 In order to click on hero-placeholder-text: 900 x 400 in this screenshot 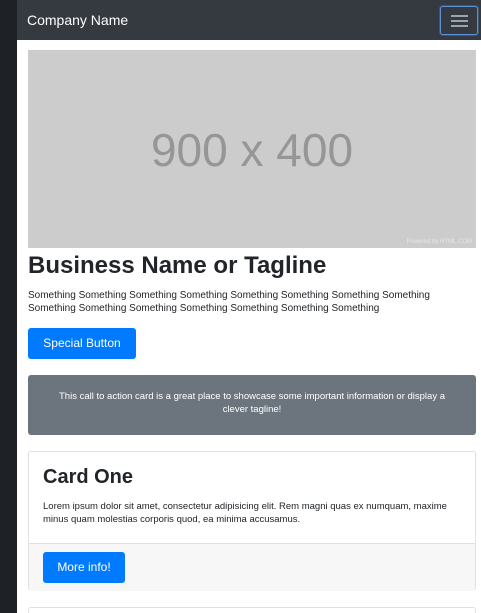, I will do `click(252, 150)`.